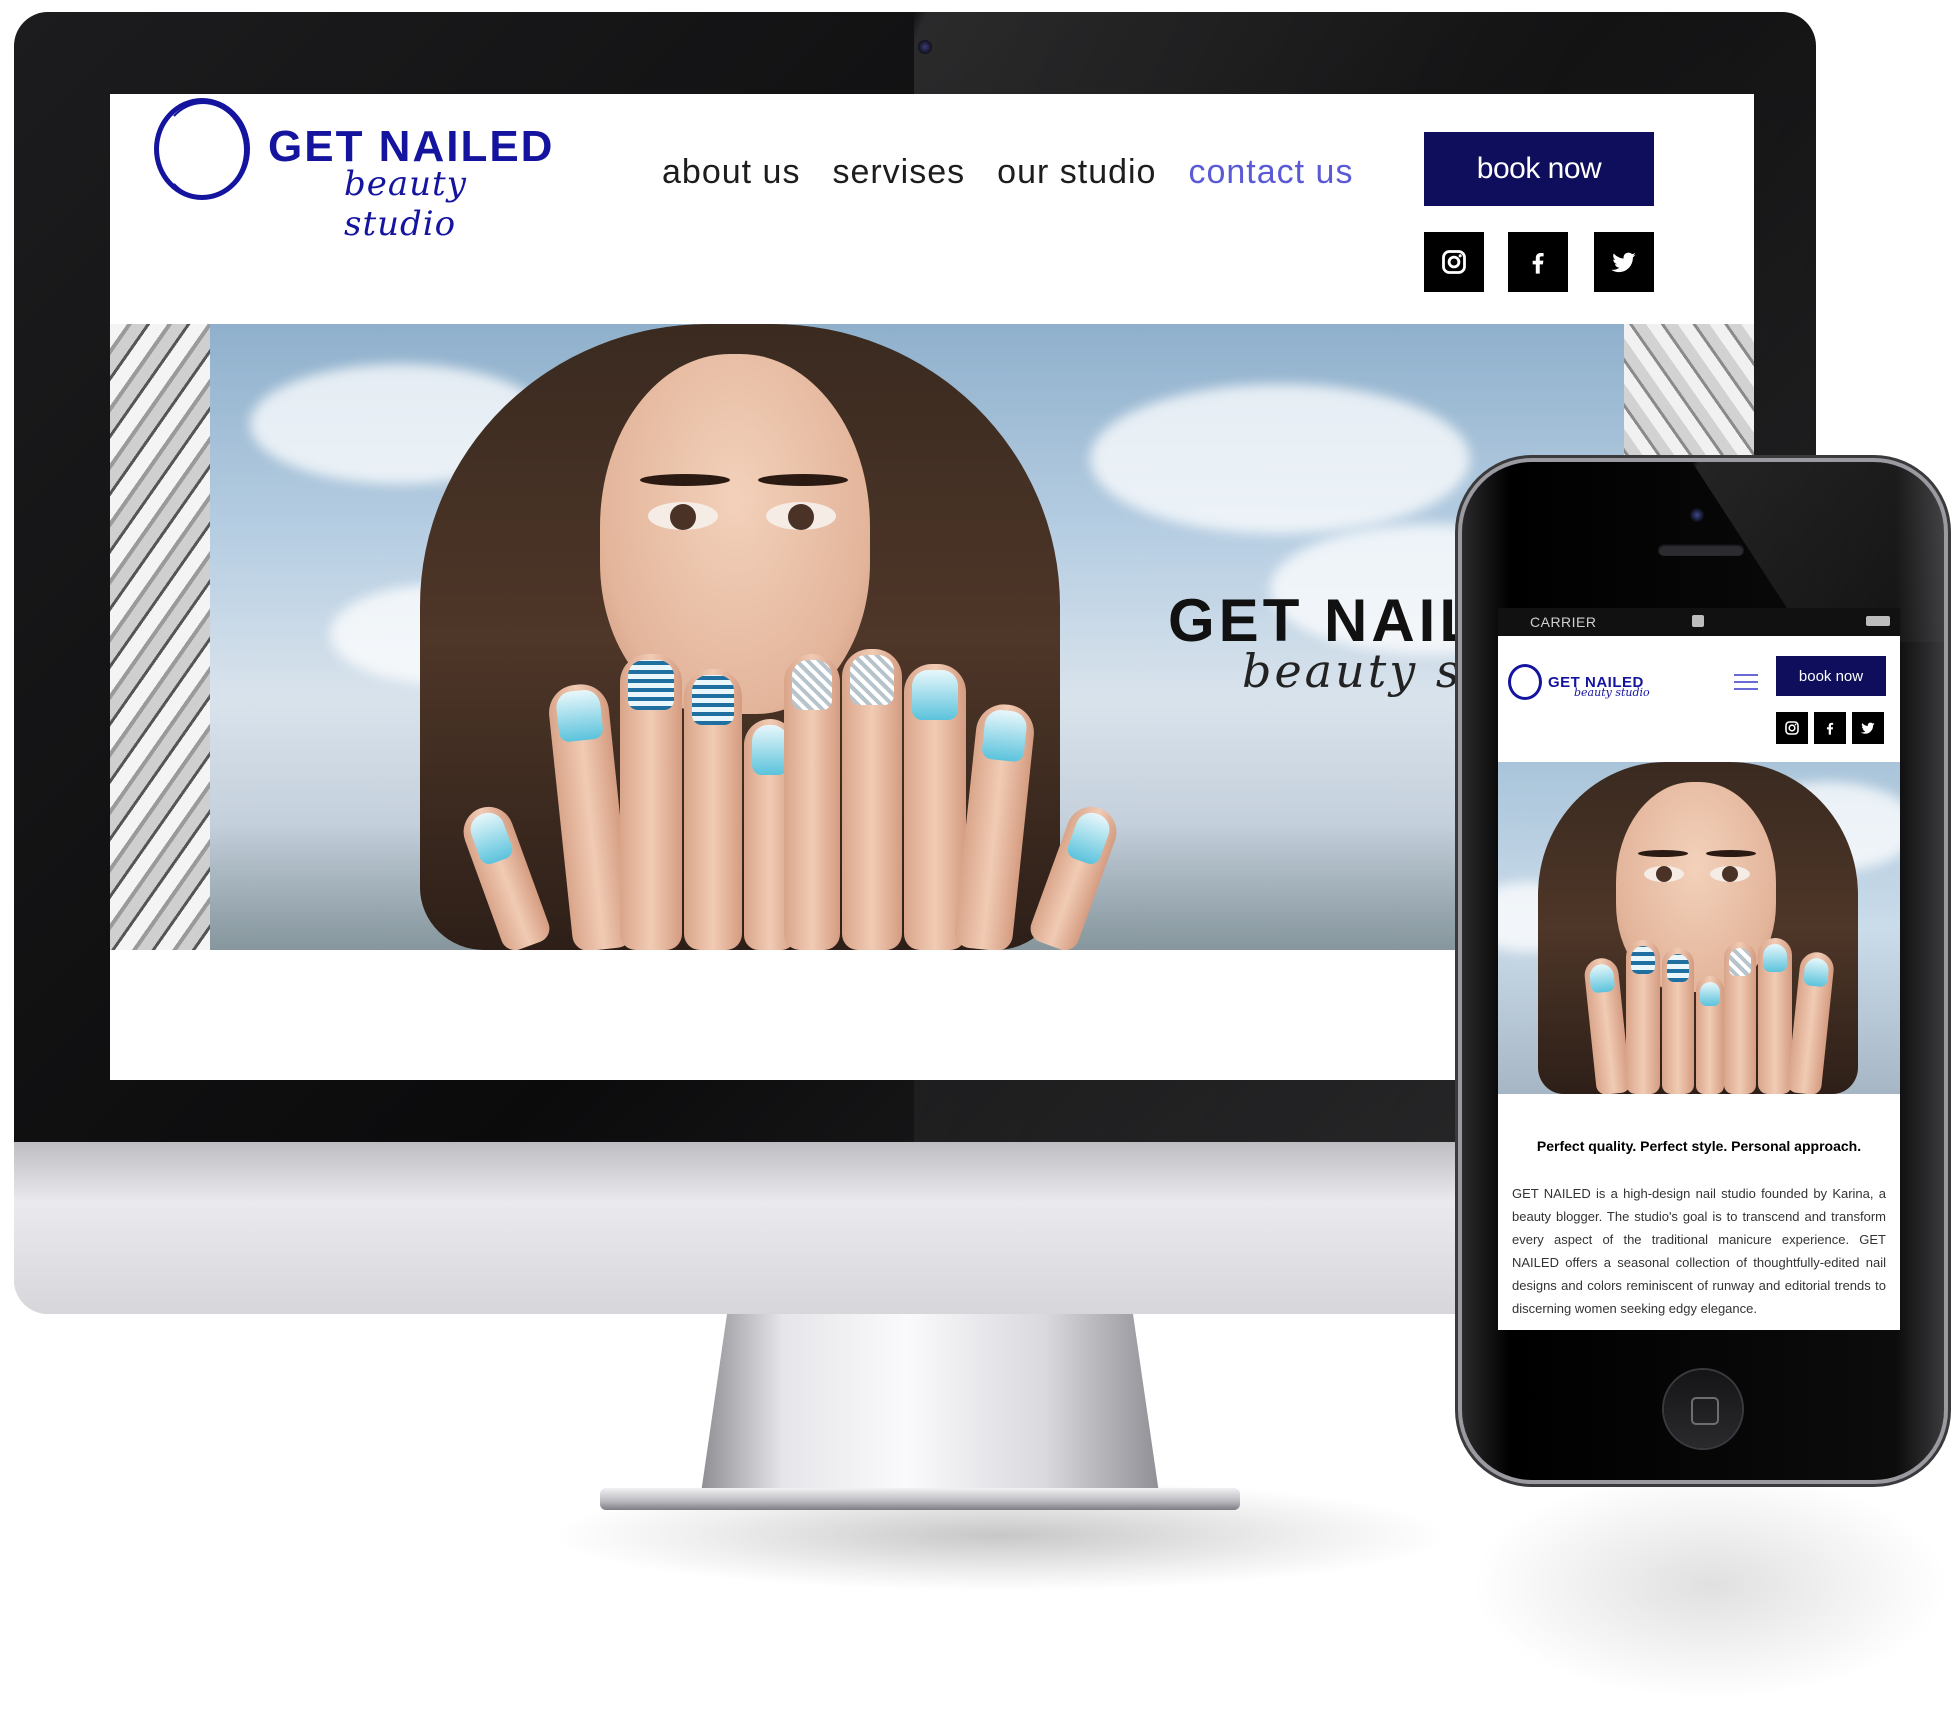 The height and width of the screenshot is (1732, 1960). Describe the element at coordinates (1697, 515) in the screenshot. I see `phone-camera` at that location.